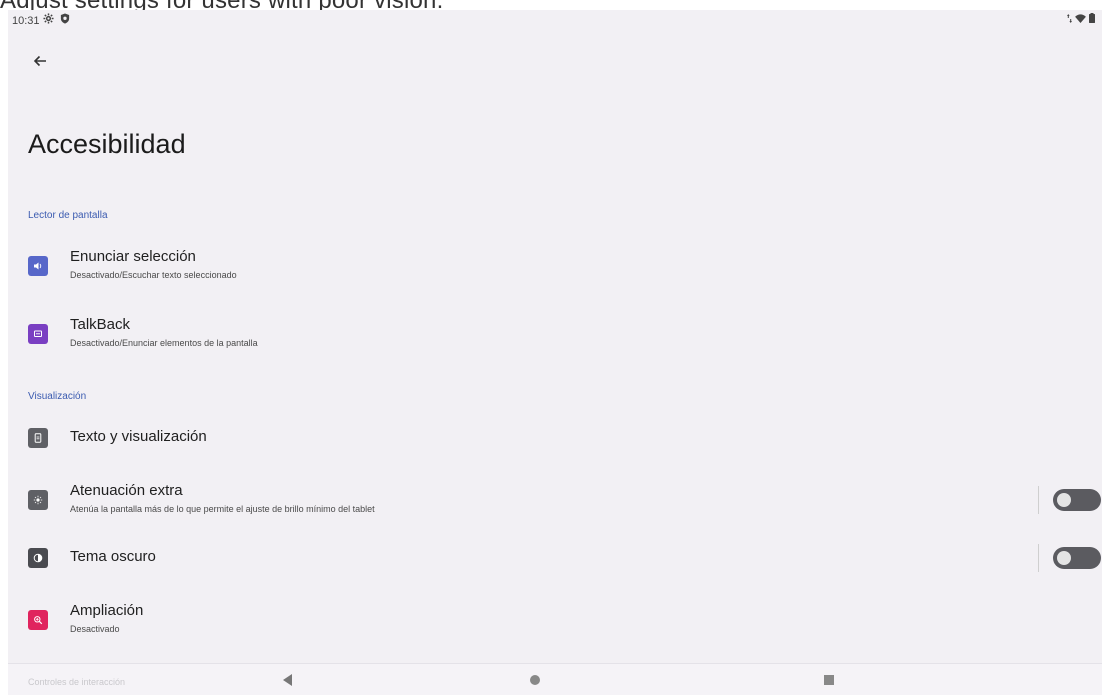 The height and width of the screenshot is (695, 1102). I want to click on setting-title: Atenuación extra, so click(126, 490).